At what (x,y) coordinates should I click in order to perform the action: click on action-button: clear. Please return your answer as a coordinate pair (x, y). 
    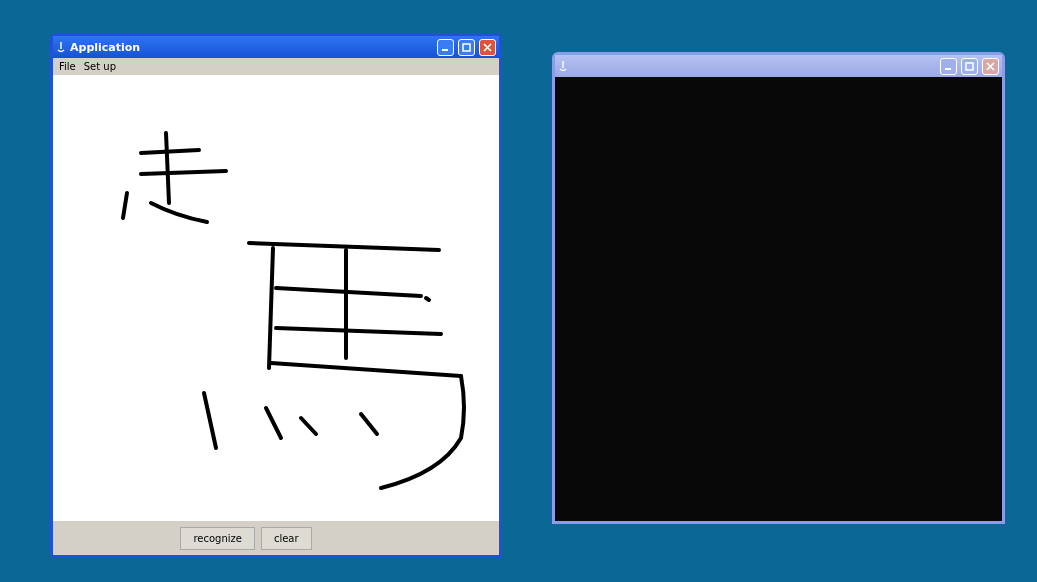
    Looking at the image, I should click on (286, 538).